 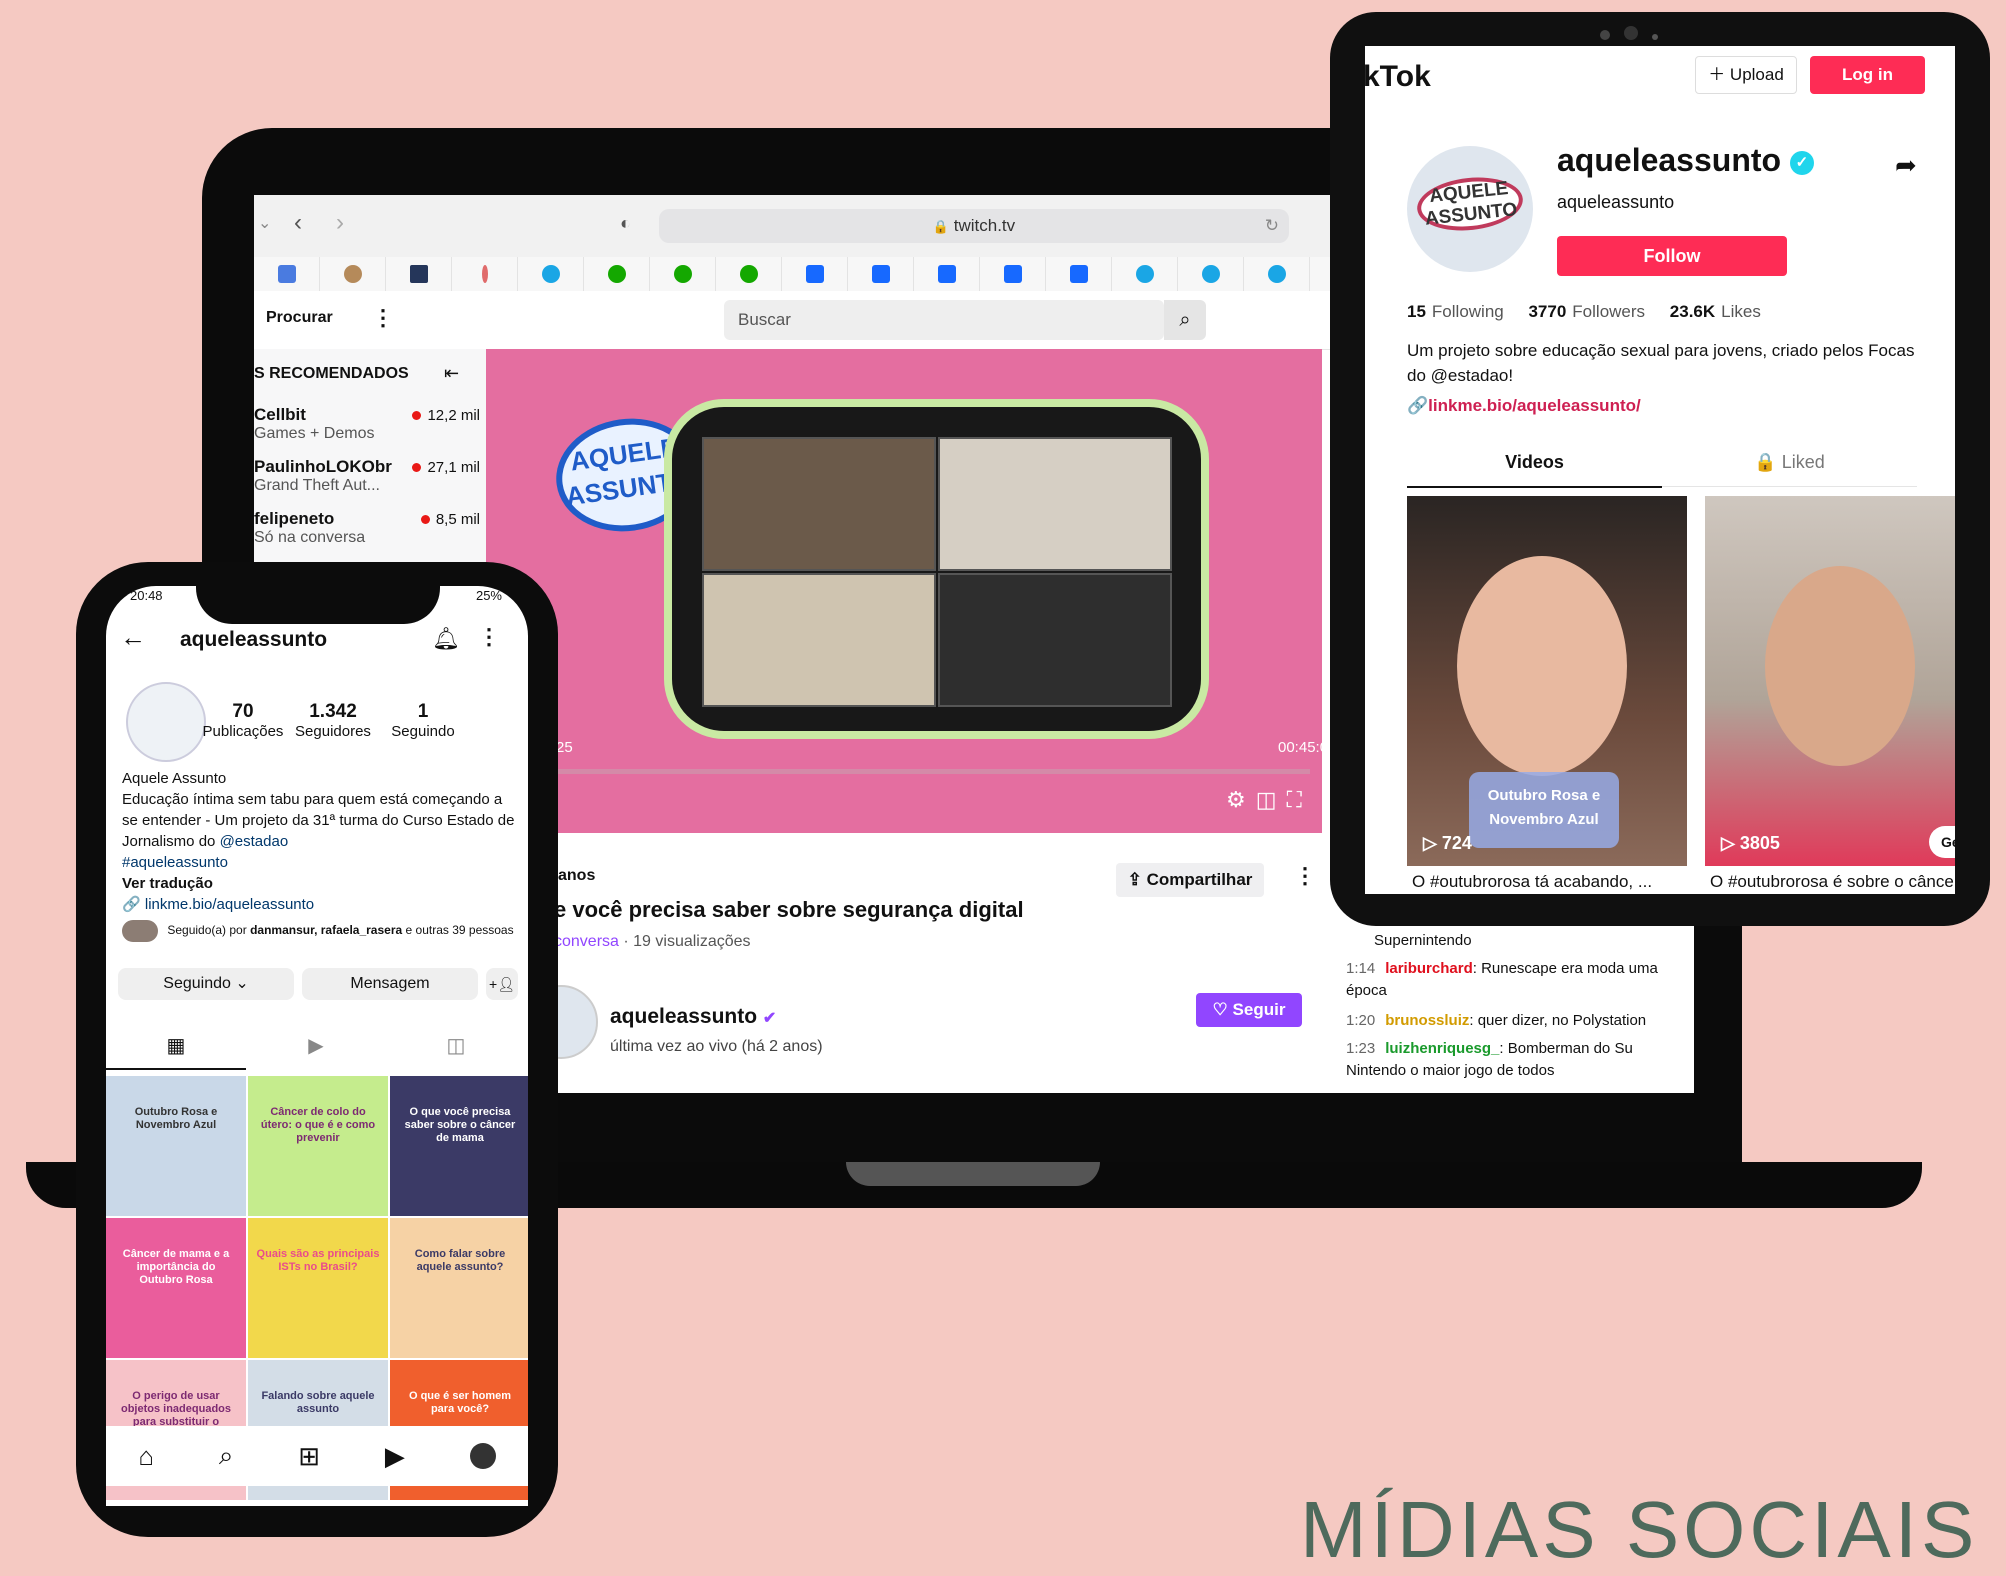 I want to click on mention-link: @estadao, so click(x=254, y=841).